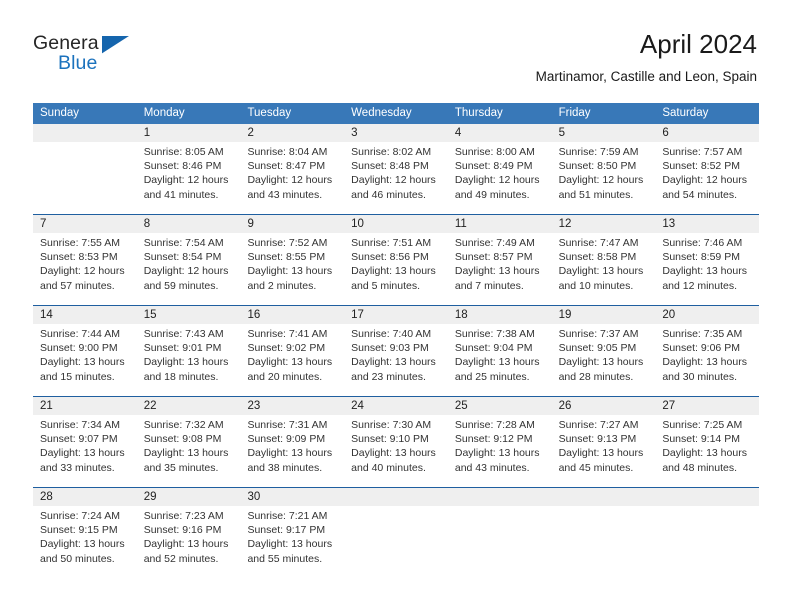  Describe the element at coordinates (390, 257) in the screenshot. I see `day-detail-line: Sunset: 8:56 PM` at that location.